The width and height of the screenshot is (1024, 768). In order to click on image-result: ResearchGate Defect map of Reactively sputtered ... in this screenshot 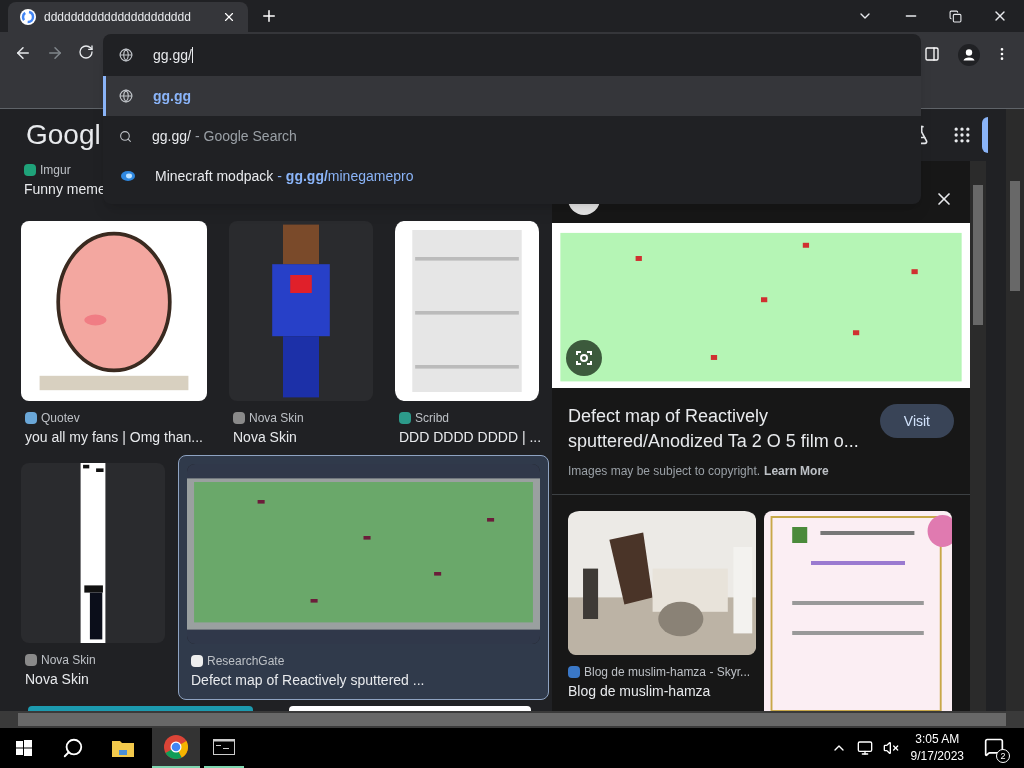, I will do `click(363, 577)`.